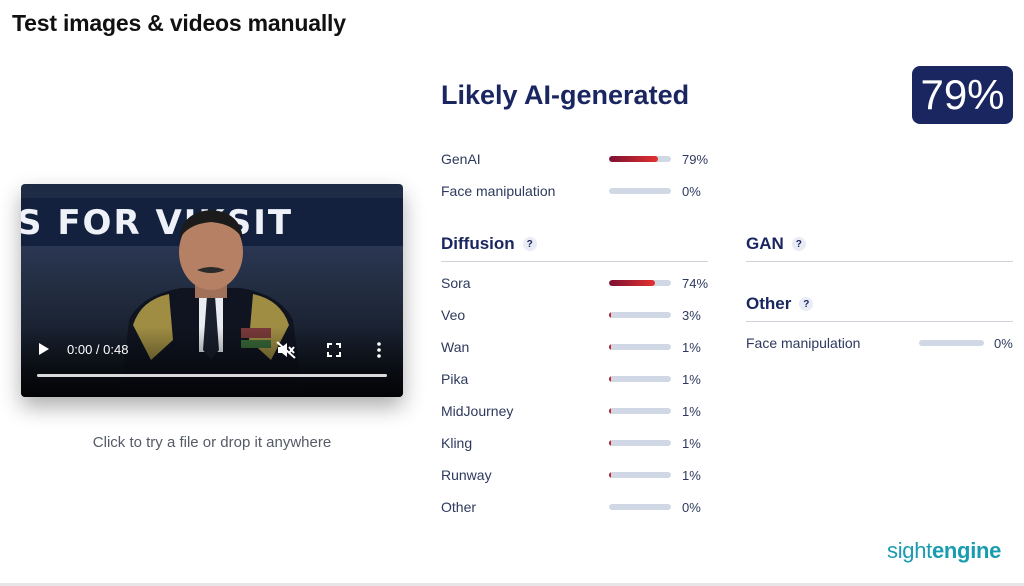 The width and height of the screenshot is (1024, 586). What do you see at coordinates (98, 349) in the screenshot?
I see `video-time: 0:00 / 0:48` at bounding box center [98, 349].